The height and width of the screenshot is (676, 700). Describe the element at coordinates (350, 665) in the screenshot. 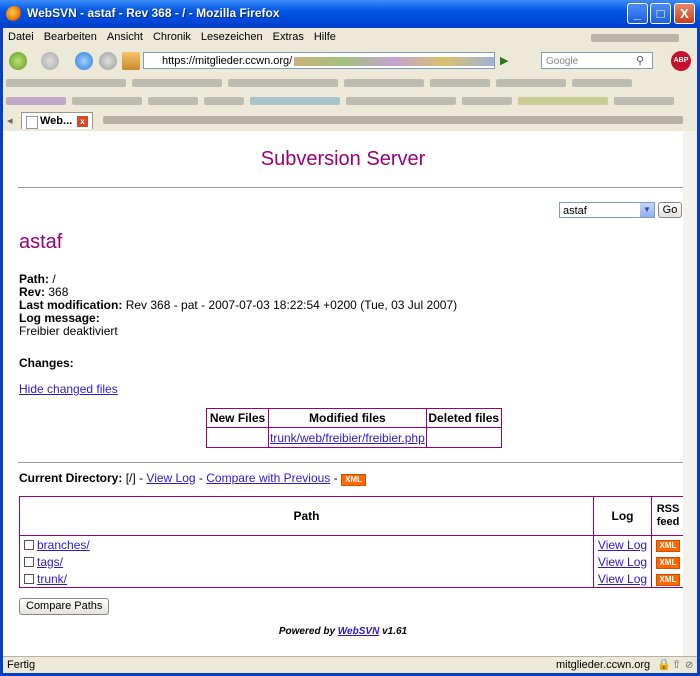

I see `status-bar: Fertig mitglieder.ccwn.org 🔒 ⇧ ⊘` at that location.